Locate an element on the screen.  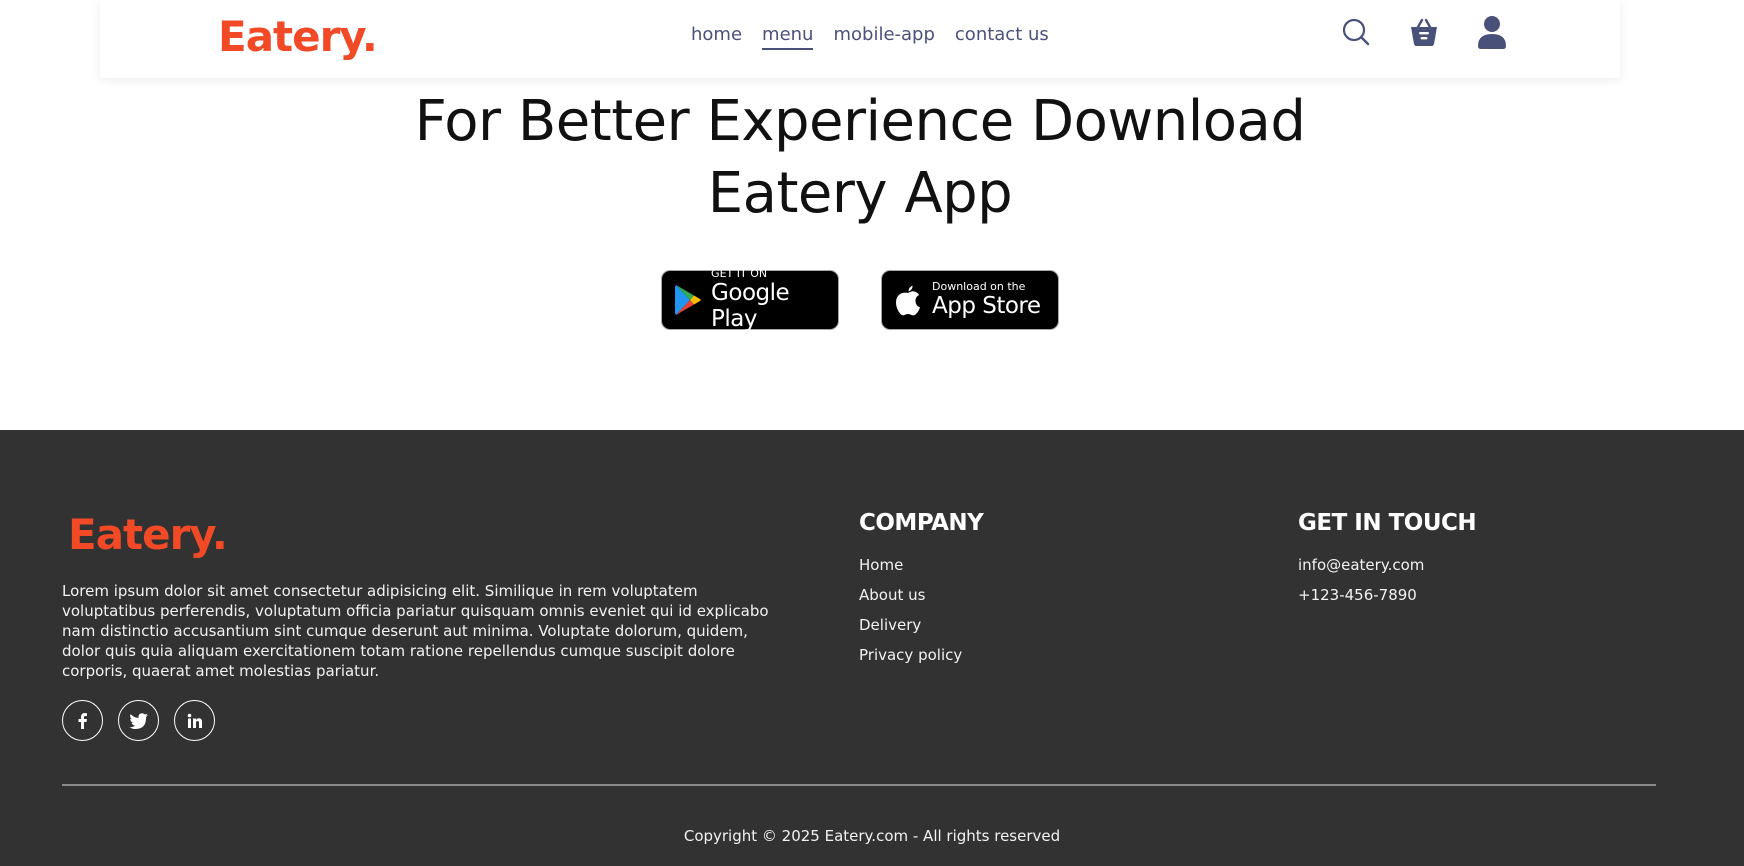
google-play-big-text: Google Play is located at coordinates (750, 306).